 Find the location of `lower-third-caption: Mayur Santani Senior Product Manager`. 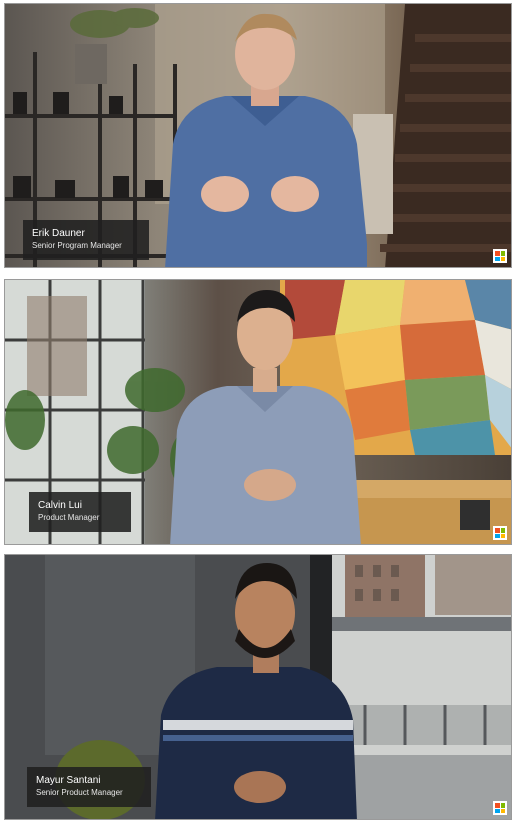

lower-third-caption: Mayur Santani Senior Product Manager is located at coordinates (89, 787).